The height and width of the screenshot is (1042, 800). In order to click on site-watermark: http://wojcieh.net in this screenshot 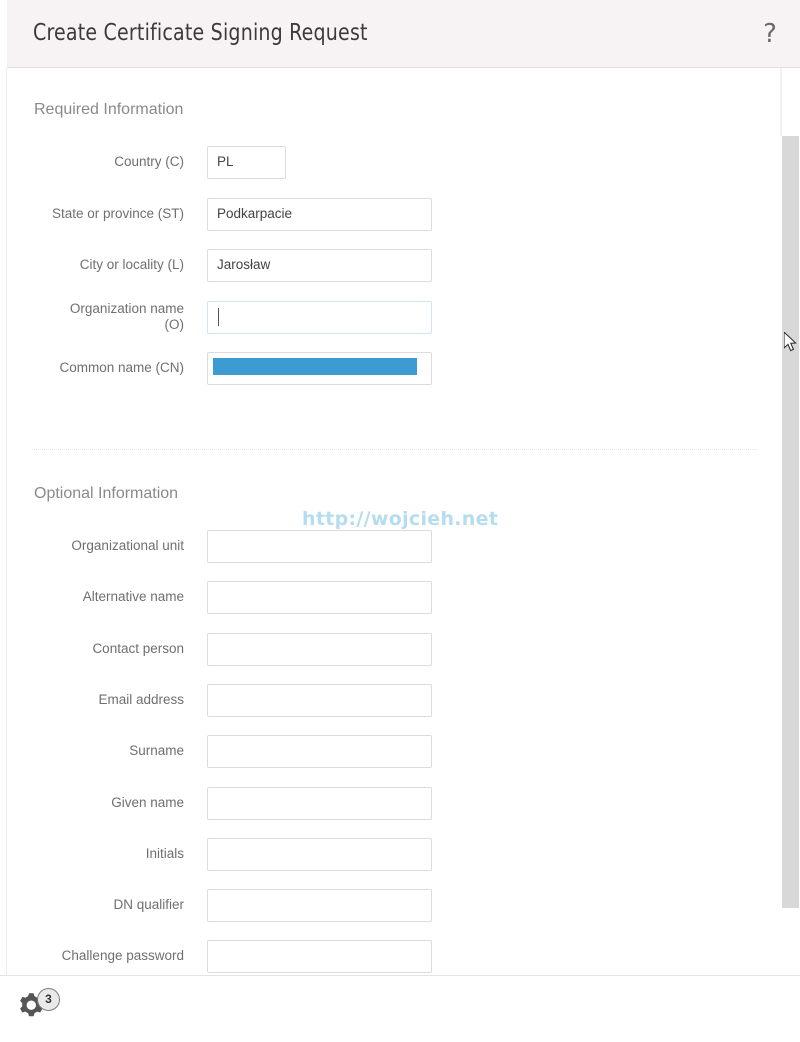, I will do `click(400, 519)`.